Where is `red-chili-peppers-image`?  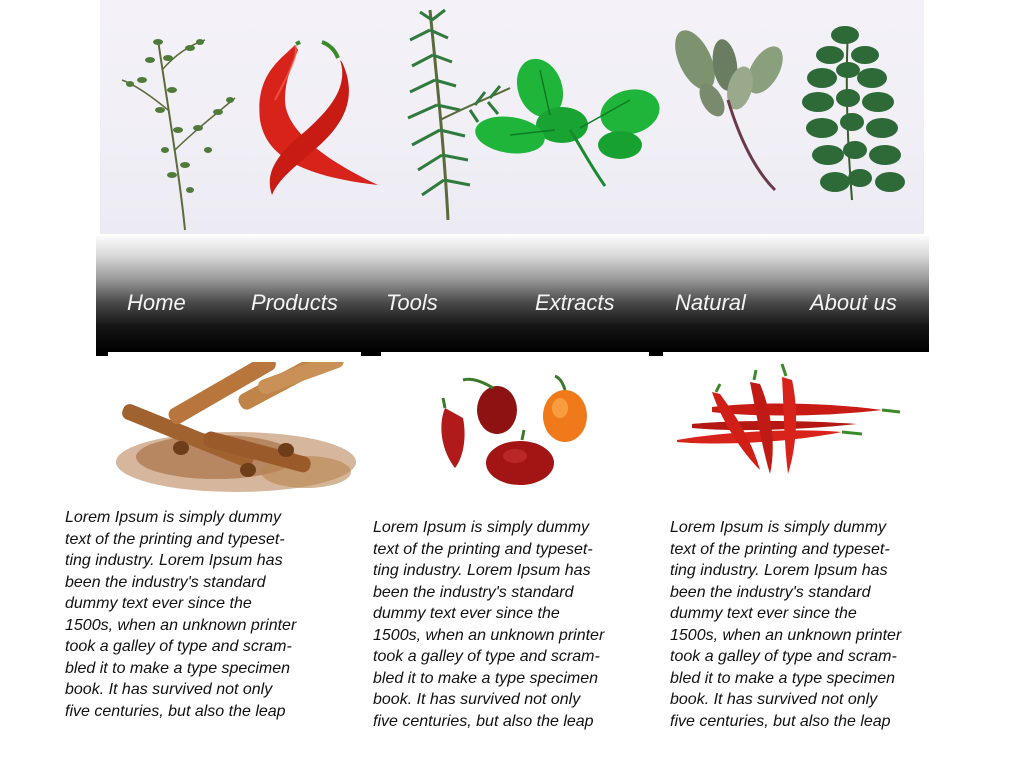
red-chili-peppers-image is located at coordinates (793, 421).